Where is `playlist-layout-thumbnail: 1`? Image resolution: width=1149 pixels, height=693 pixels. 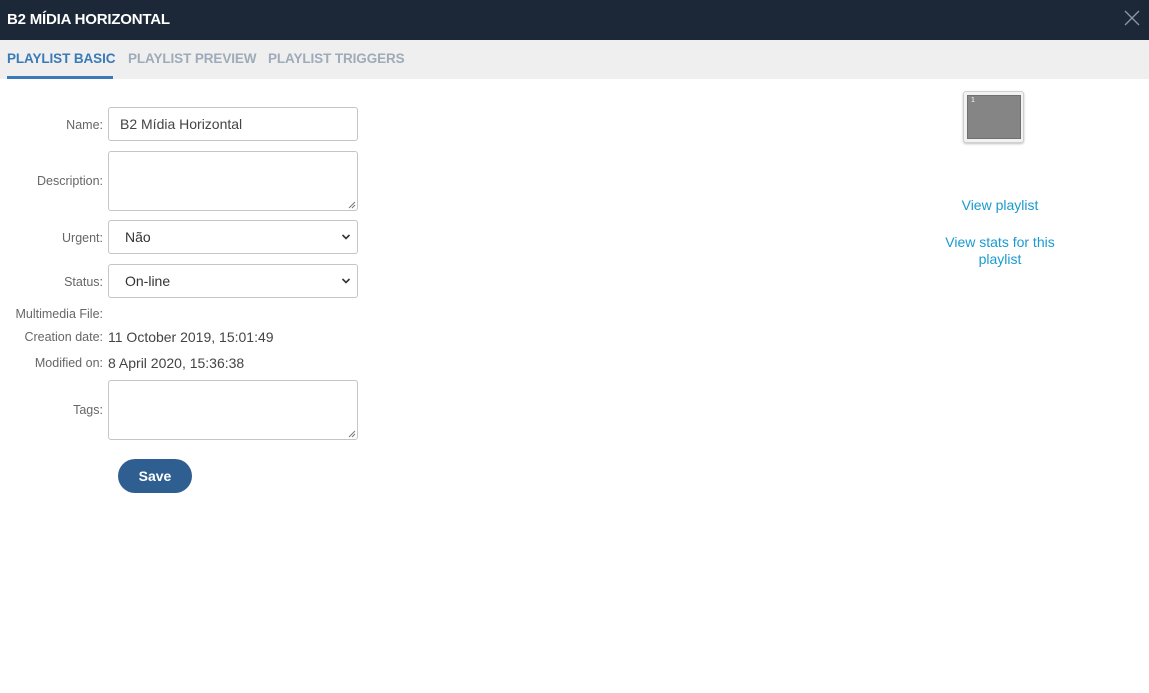 playlist-layout-thumbnail: 1 is located at coordinates (993, 117).